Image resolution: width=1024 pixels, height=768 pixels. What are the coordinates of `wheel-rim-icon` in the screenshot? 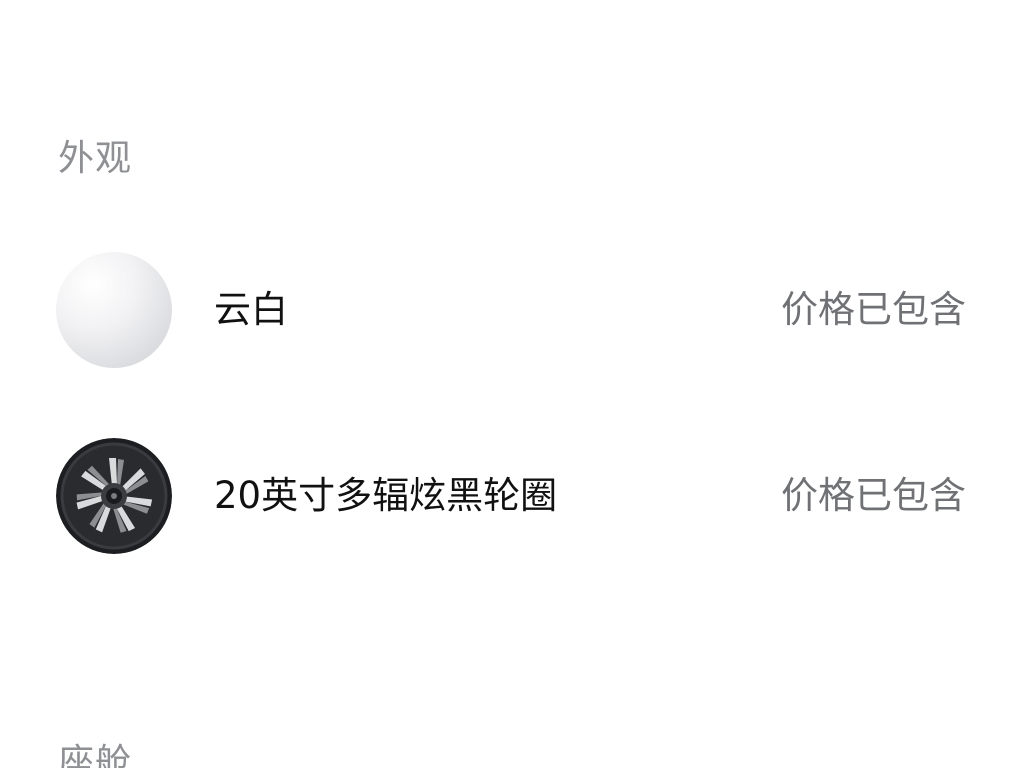 It's located at (114, 496).